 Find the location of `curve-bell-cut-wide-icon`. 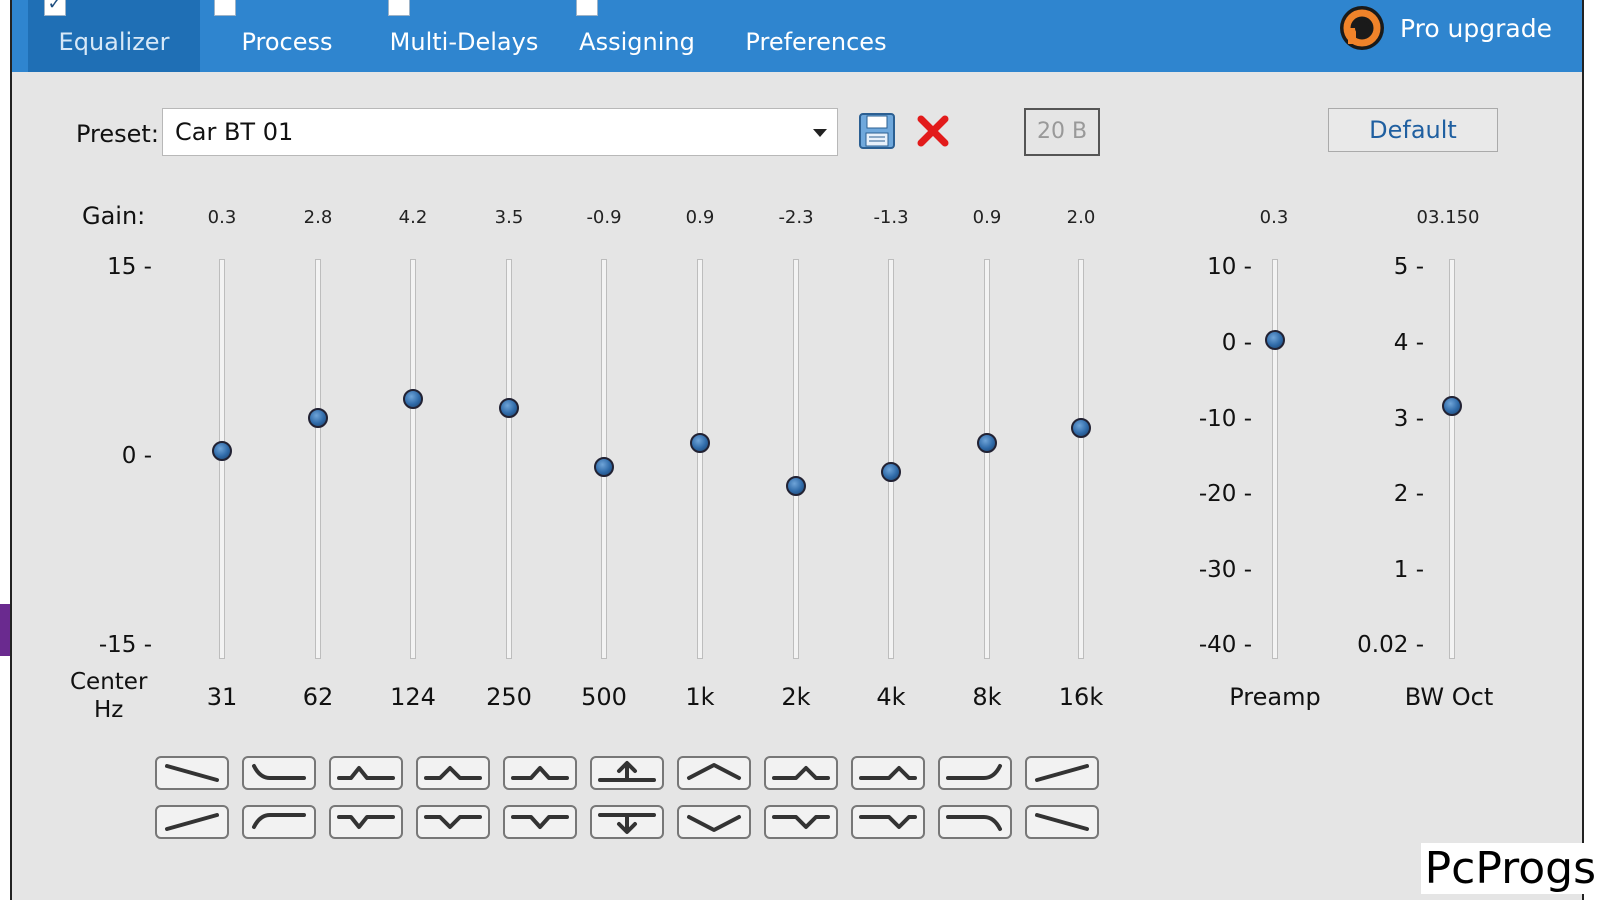

curve-bell-cut-wide-icon is located at coordinates (714, 823).